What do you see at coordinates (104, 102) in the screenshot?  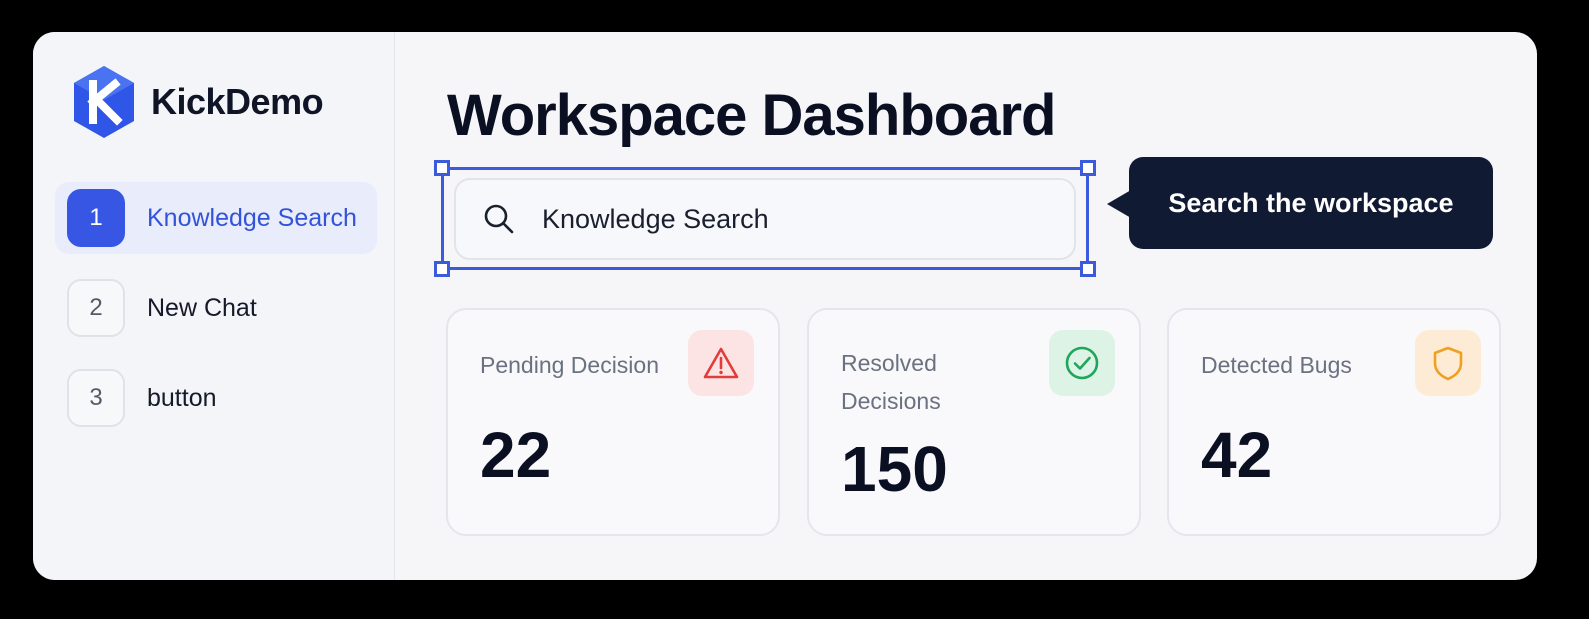 I see `kickdemo-logo-icon` at bounding box center [104, 102].